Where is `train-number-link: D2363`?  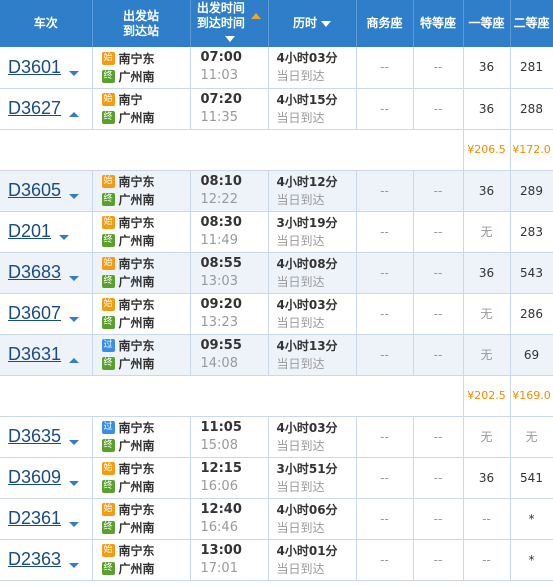 train-number-link: D2363 is located at coordinates (34, 559).